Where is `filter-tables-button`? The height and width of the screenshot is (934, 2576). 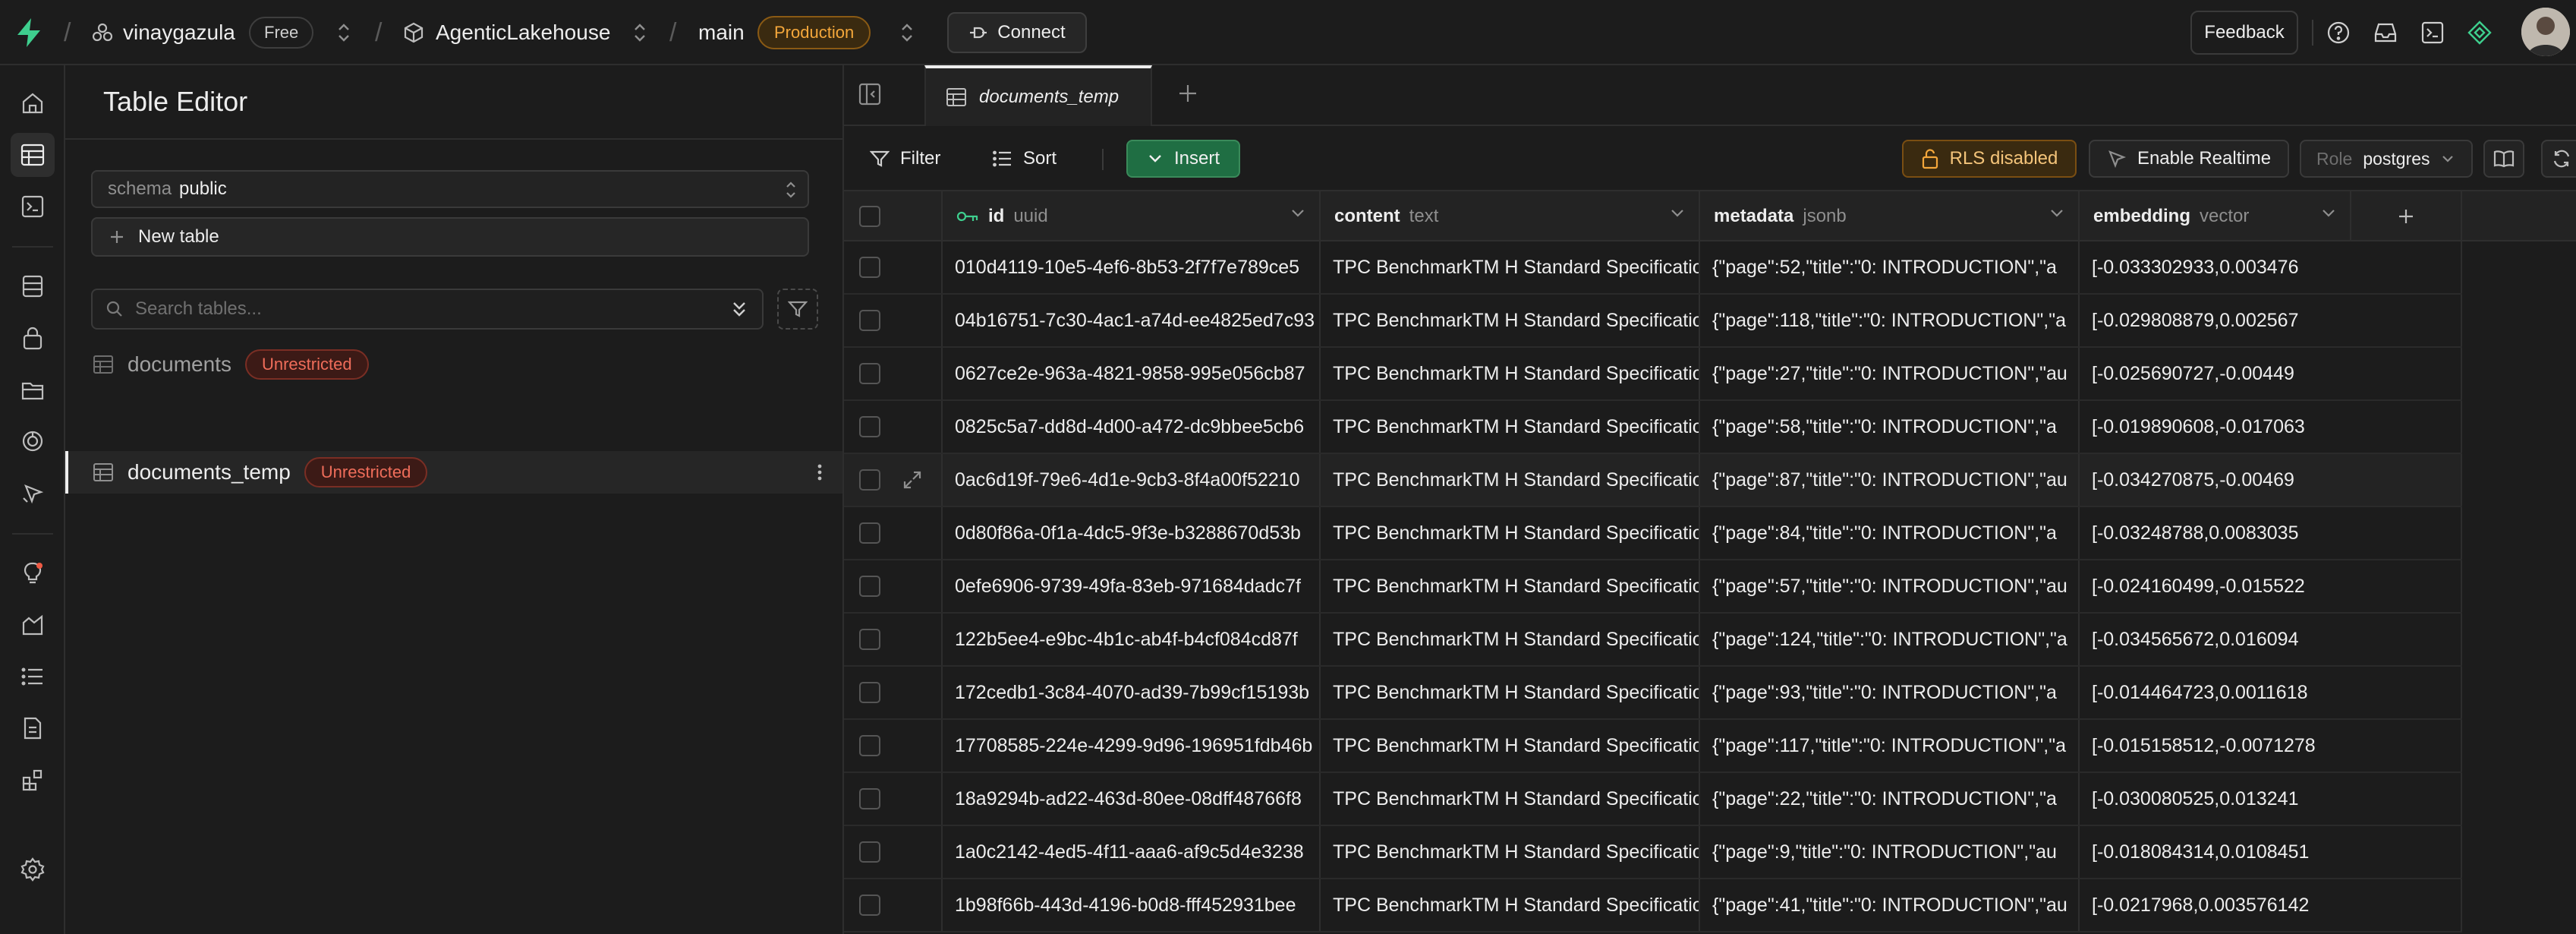
filter-tables-button is located at coordinates (797, 309).